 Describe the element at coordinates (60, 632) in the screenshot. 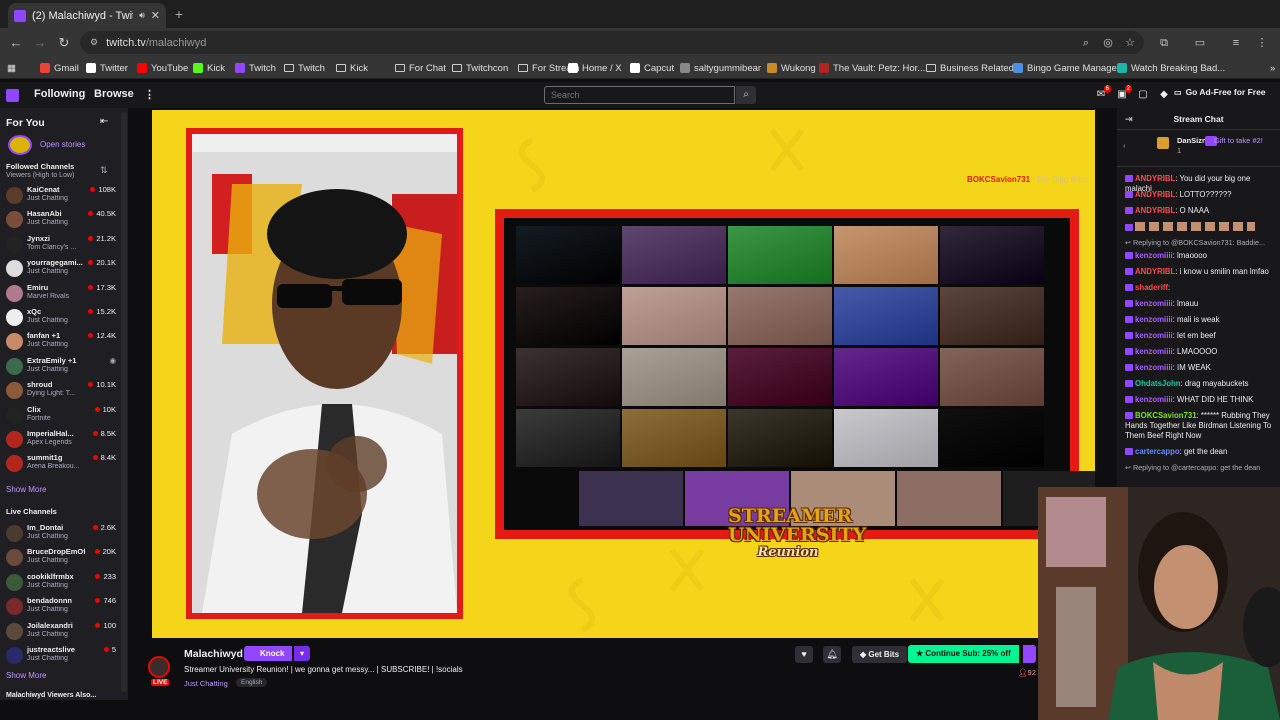

I see `sidebar-channel: Joilalexandri Just Chatting 100` at that location.